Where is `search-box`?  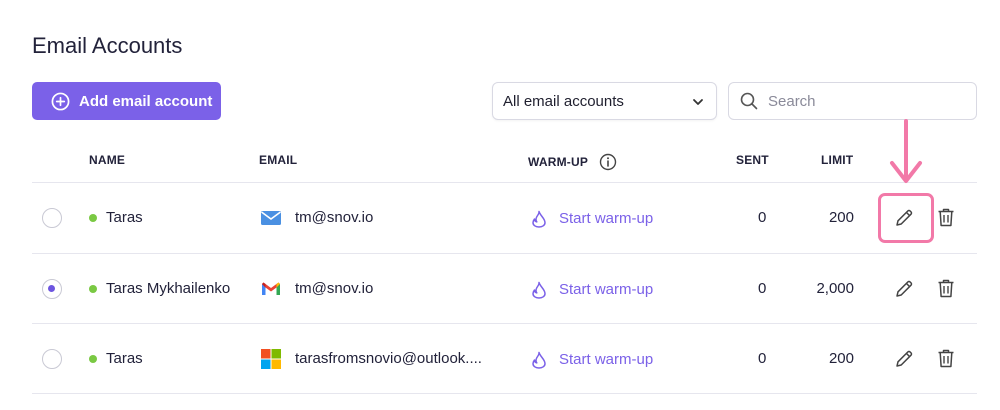 search-box is located at coordinates (852, 101).